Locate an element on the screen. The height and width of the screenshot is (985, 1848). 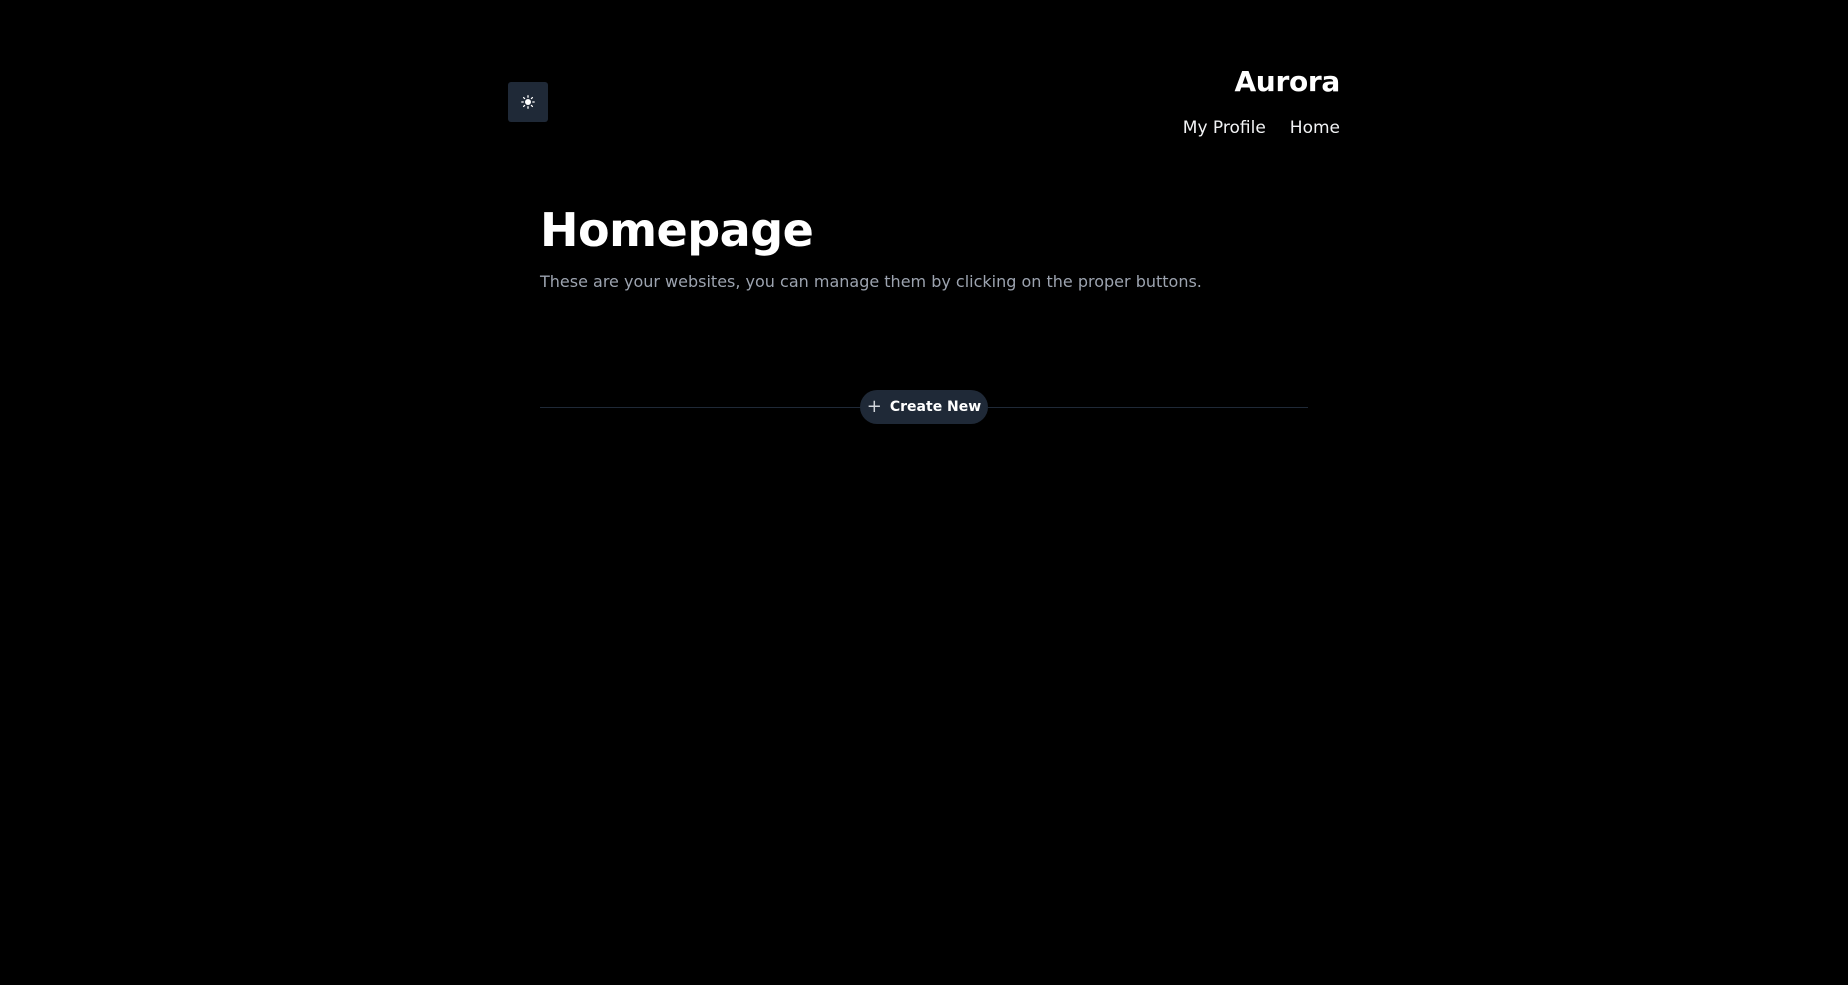
plus-icon: + is located at coordinates (874, 406).